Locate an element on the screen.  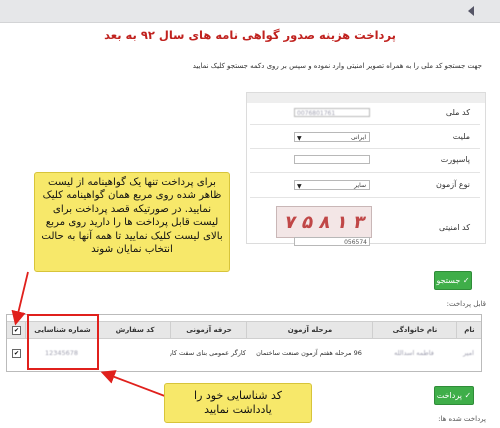
col-header-exam-stage: مرحله آزمون is located at coordinates (309, 330).